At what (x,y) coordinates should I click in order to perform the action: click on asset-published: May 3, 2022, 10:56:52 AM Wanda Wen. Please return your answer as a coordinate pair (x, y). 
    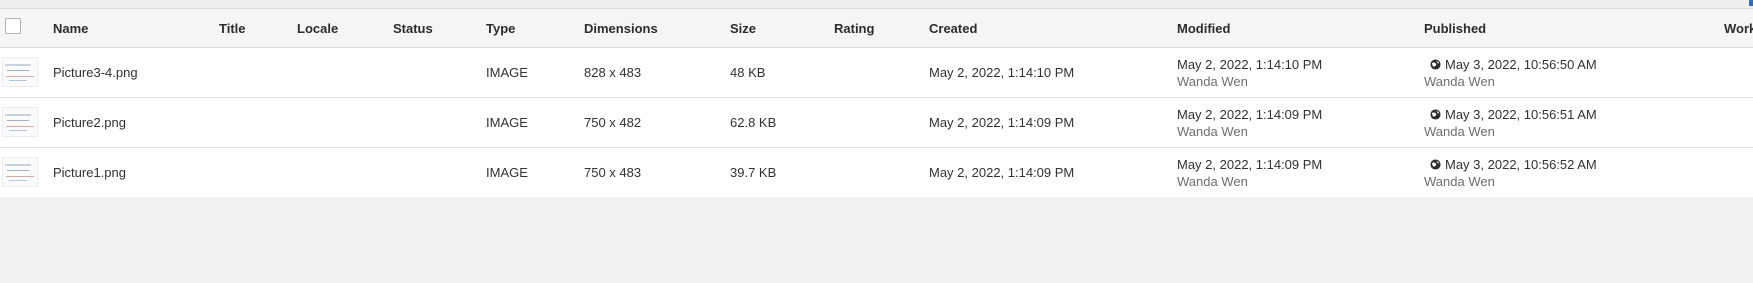
    Looking at the image, I should click on (1510, 172).